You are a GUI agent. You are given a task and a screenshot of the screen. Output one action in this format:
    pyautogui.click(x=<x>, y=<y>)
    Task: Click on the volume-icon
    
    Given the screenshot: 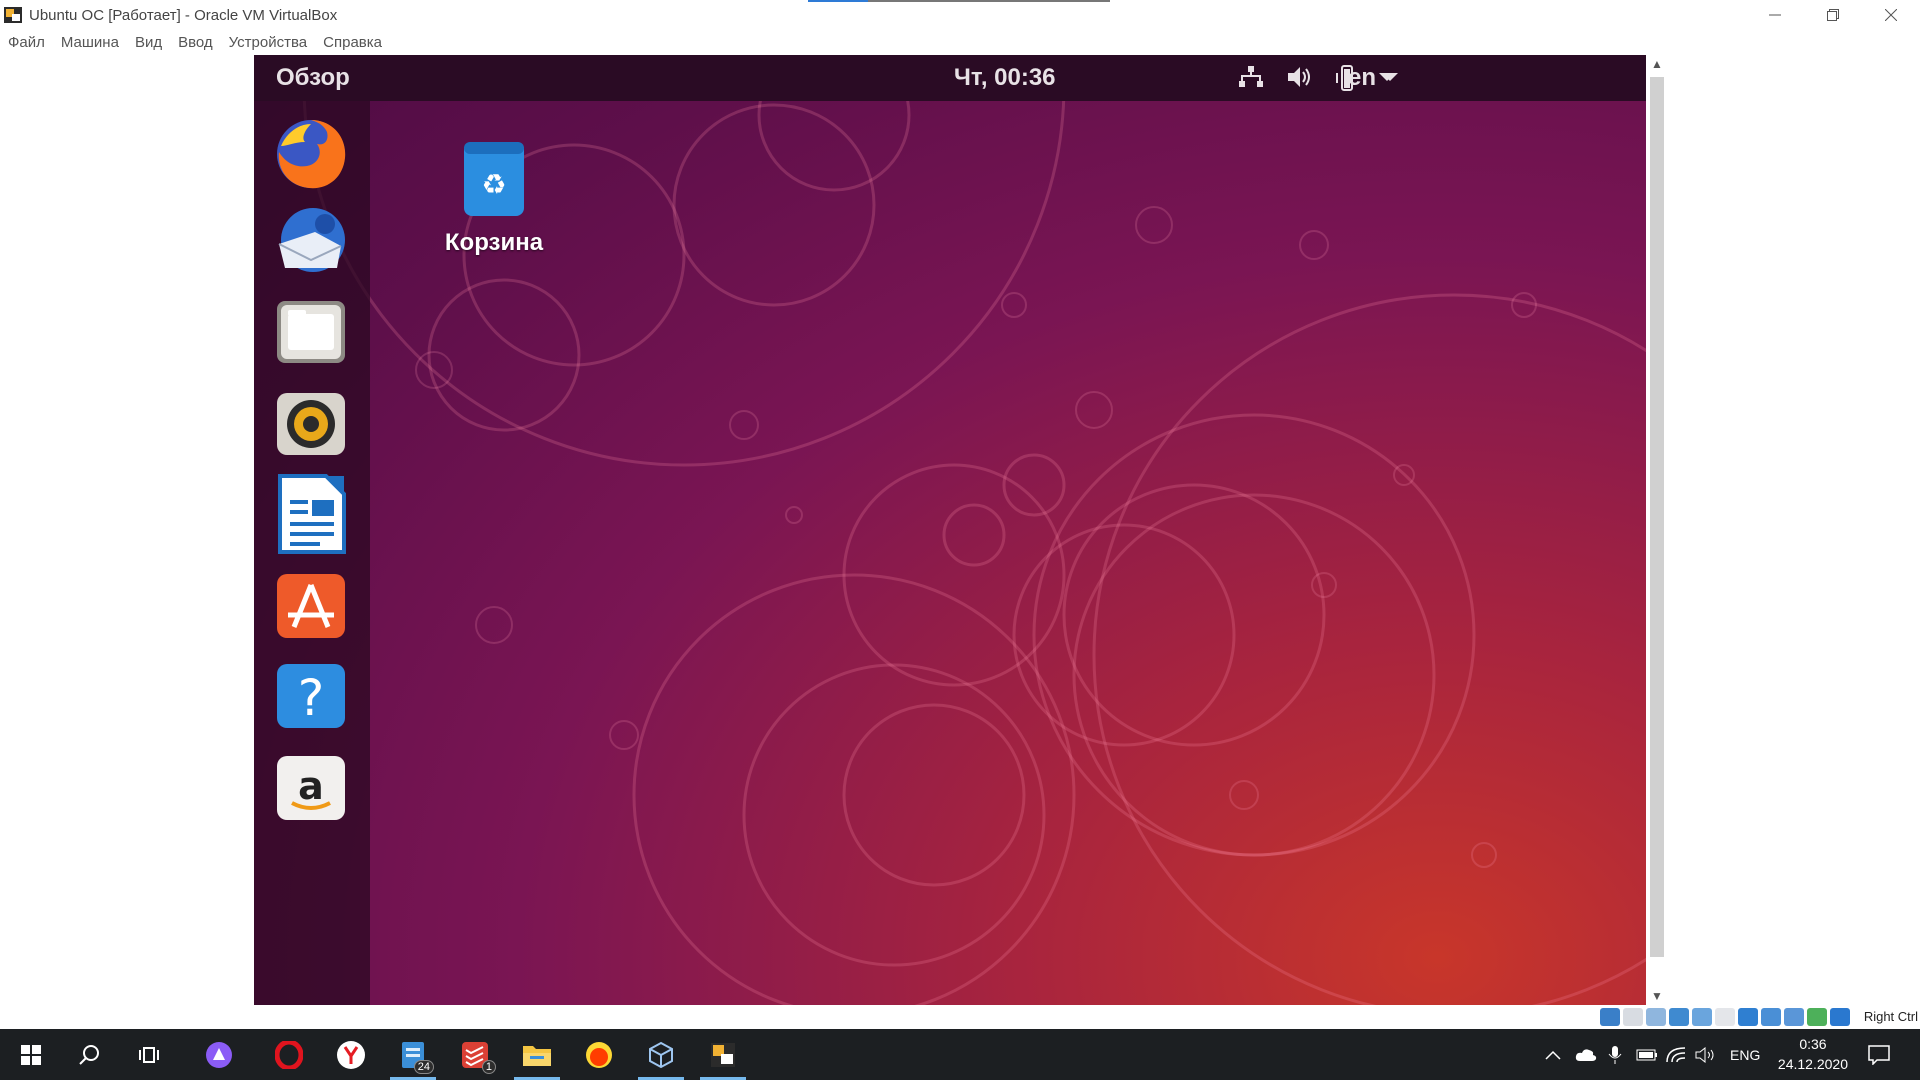 What is the action you would take?
    pyautogui.click(x=1300, y=77)
    